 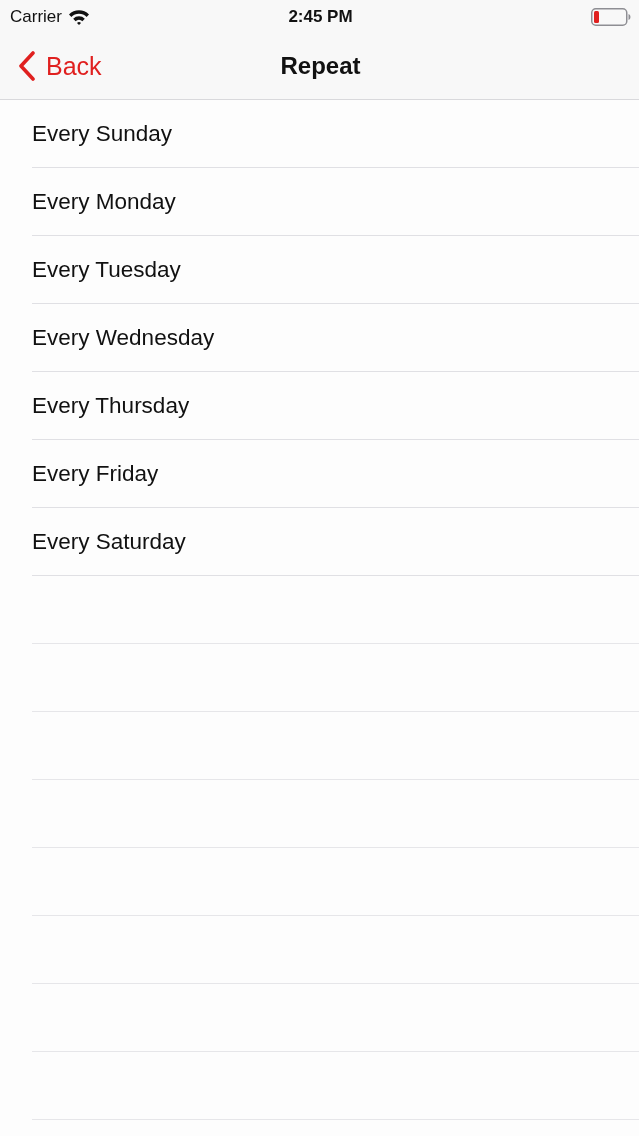 I want to click on repeat-option: Every Friday, so click(x=335, y=474).